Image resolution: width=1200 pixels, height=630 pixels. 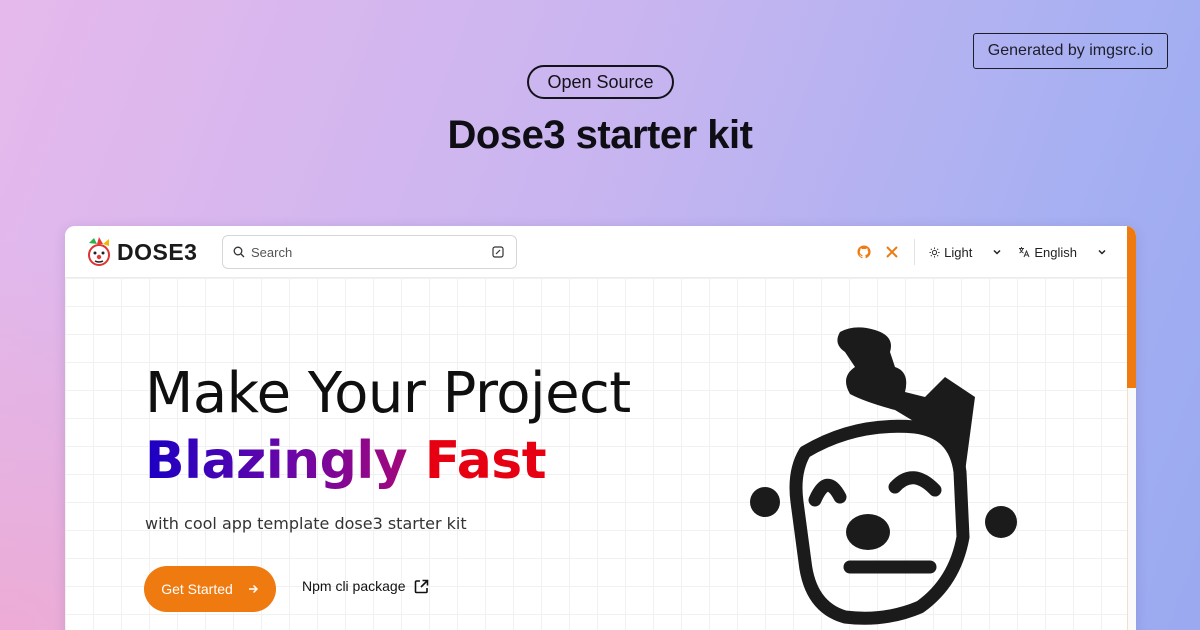 I want to click on hero-subtitle: with cool app template dose3 starter kit, so click(x=306, y=523).